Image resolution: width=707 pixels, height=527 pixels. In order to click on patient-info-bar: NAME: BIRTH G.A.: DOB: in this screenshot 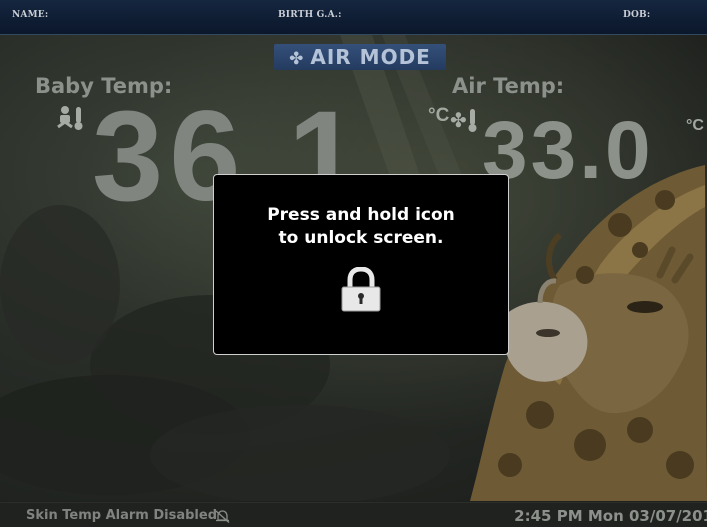, I will do `click(353, 17)`.